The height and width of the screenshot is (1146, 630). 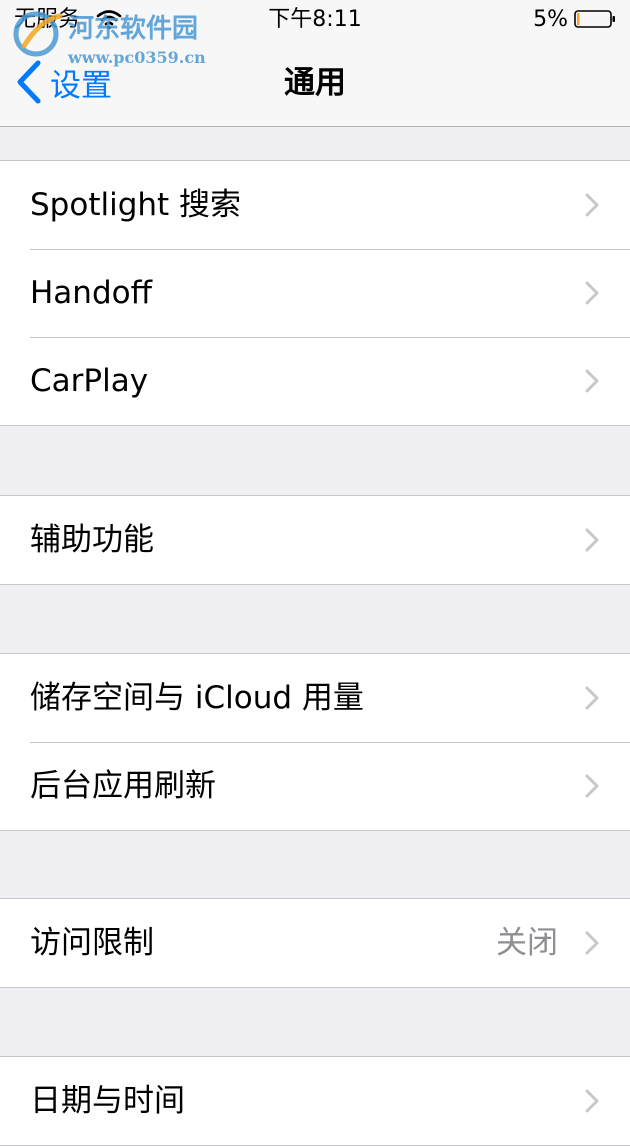 I want to click on row-label: 辅助功能, so click(x=92, y=540).